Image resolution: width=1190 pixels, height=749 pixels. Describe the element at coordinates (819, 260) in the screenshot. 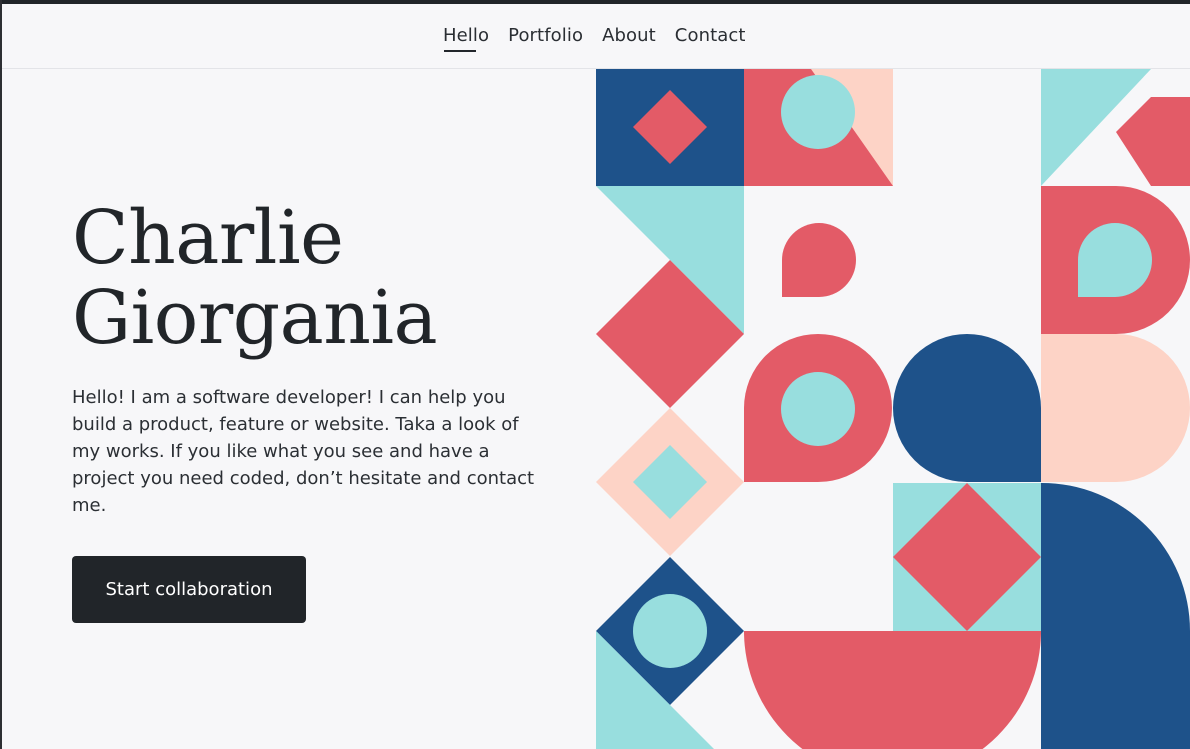

I see `art-coral-drop-small` at that location.